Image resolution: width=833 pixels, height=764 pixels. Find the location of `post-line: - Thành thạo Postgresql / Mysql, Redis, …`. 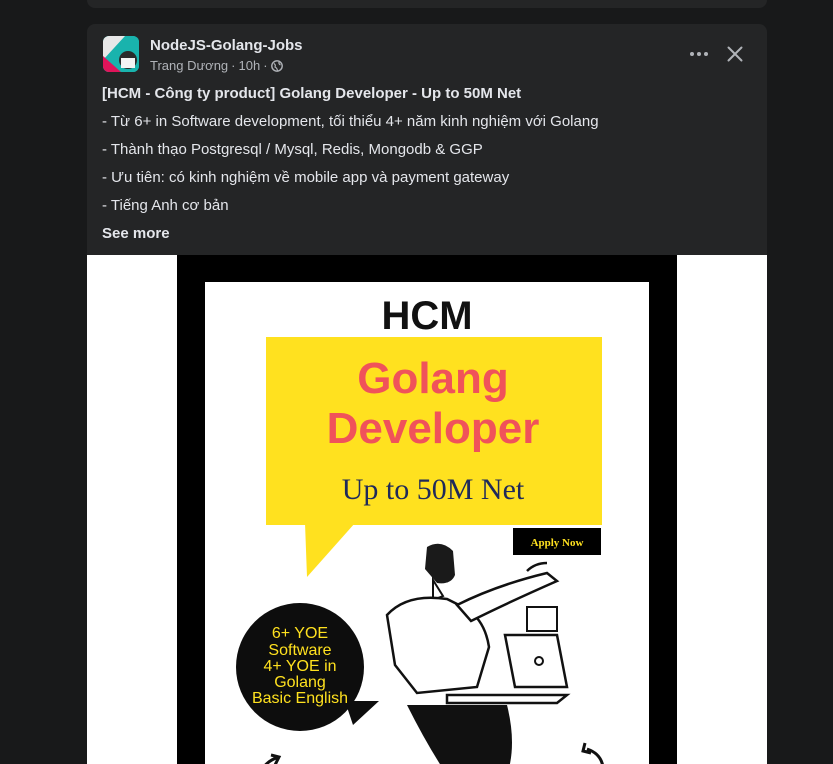

post-line: - Thành thạo Postgresql / Mysql, Redis, … is located at coordinates (292, 149).